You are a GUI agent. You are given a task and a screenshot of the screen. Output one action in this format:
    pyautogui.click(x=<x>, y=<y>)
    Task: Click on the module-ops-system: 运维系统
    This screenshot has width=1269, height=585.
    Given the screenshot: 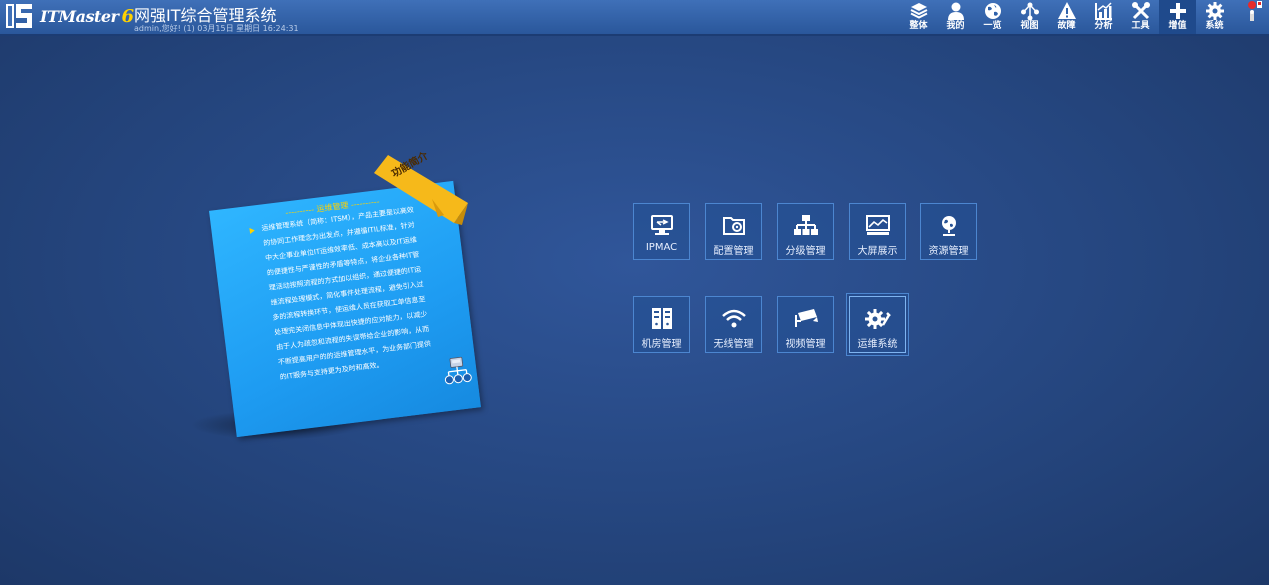 What is the action you would take?
    pyautogui.click(x=877, y=324)
    